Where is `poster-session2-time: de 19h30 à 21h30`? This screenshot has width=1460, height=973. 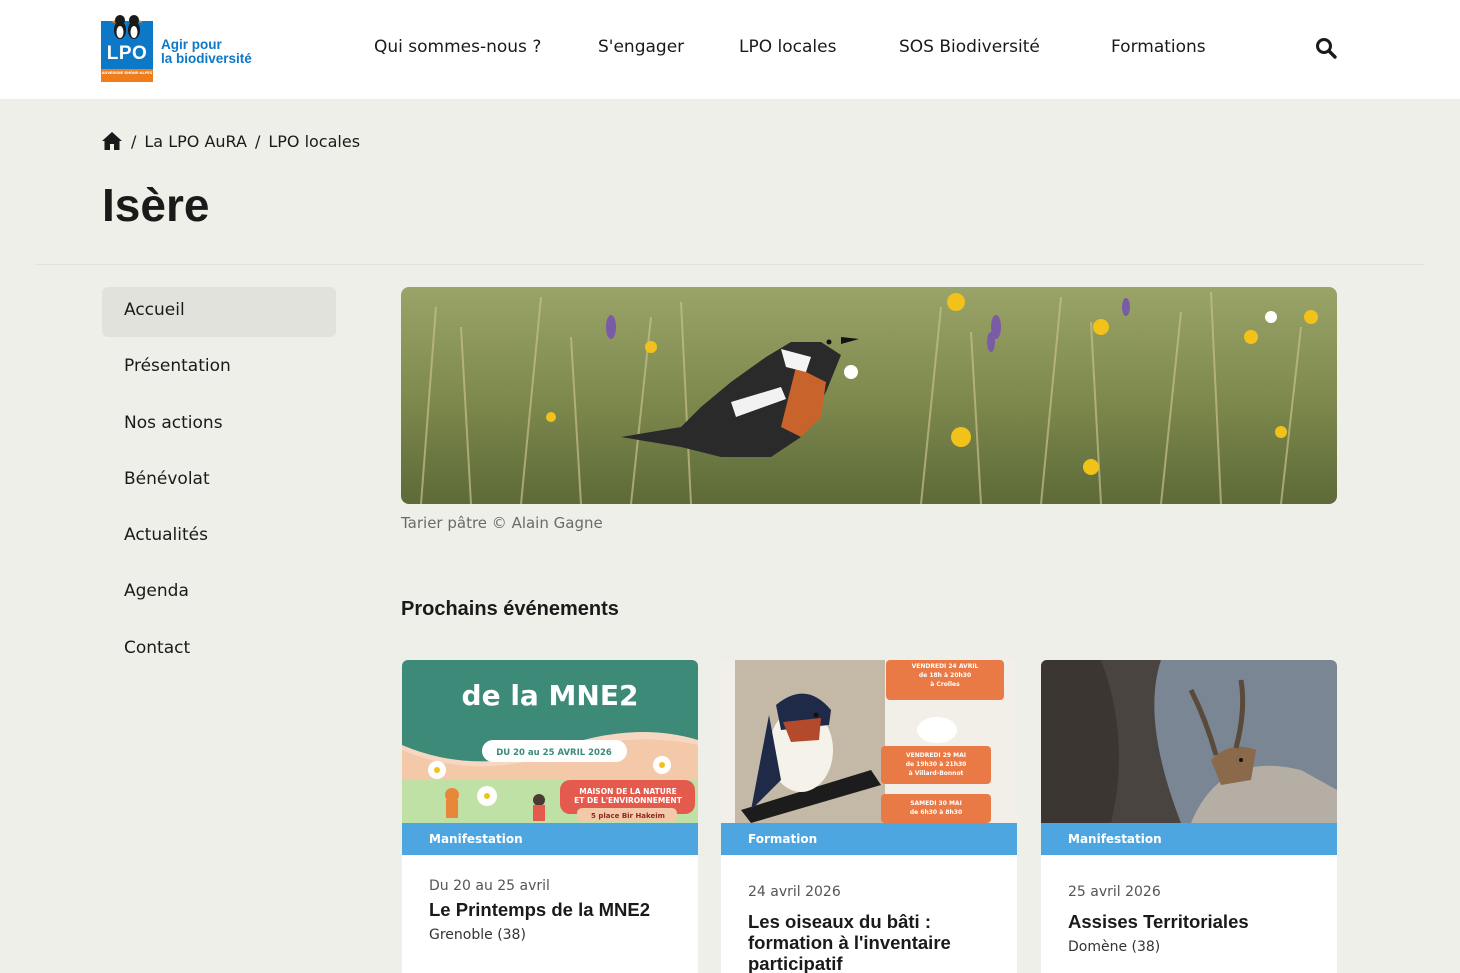 poster-session2-time: de 19h30 à 21h30 is located at coordinates (936, 764).